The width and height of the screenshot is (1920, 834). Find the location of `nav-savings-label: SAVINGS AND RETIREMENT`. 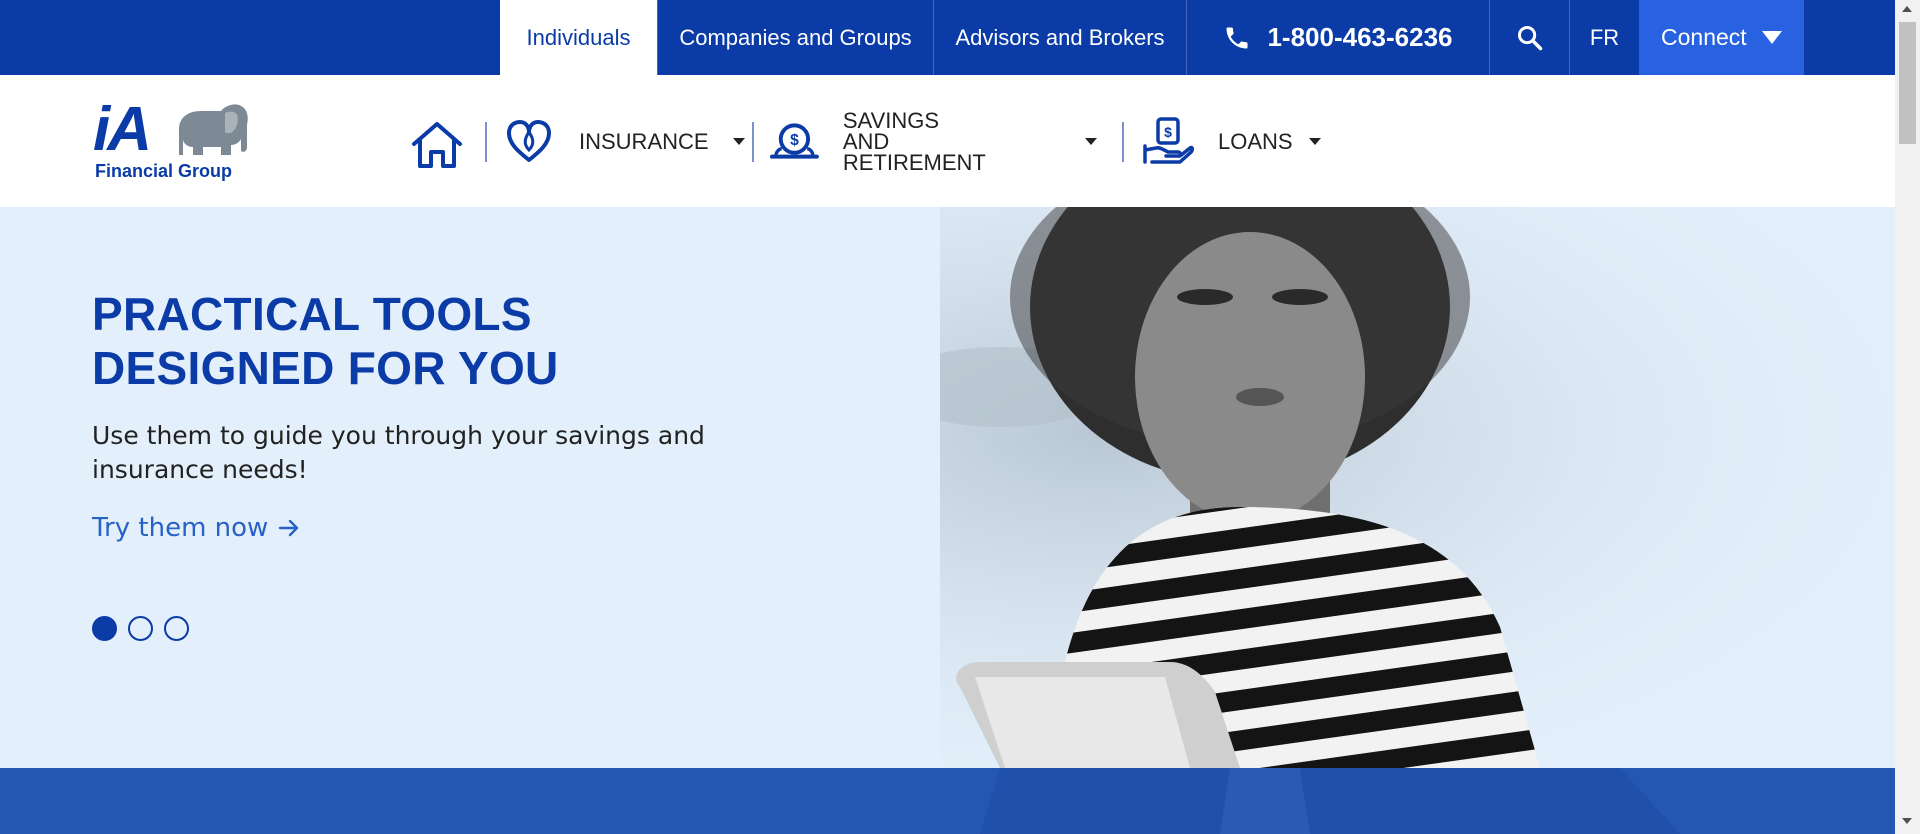

nav-savings-label: SAVINGS AND RETIREMENT is located at coordinates (914, 141).